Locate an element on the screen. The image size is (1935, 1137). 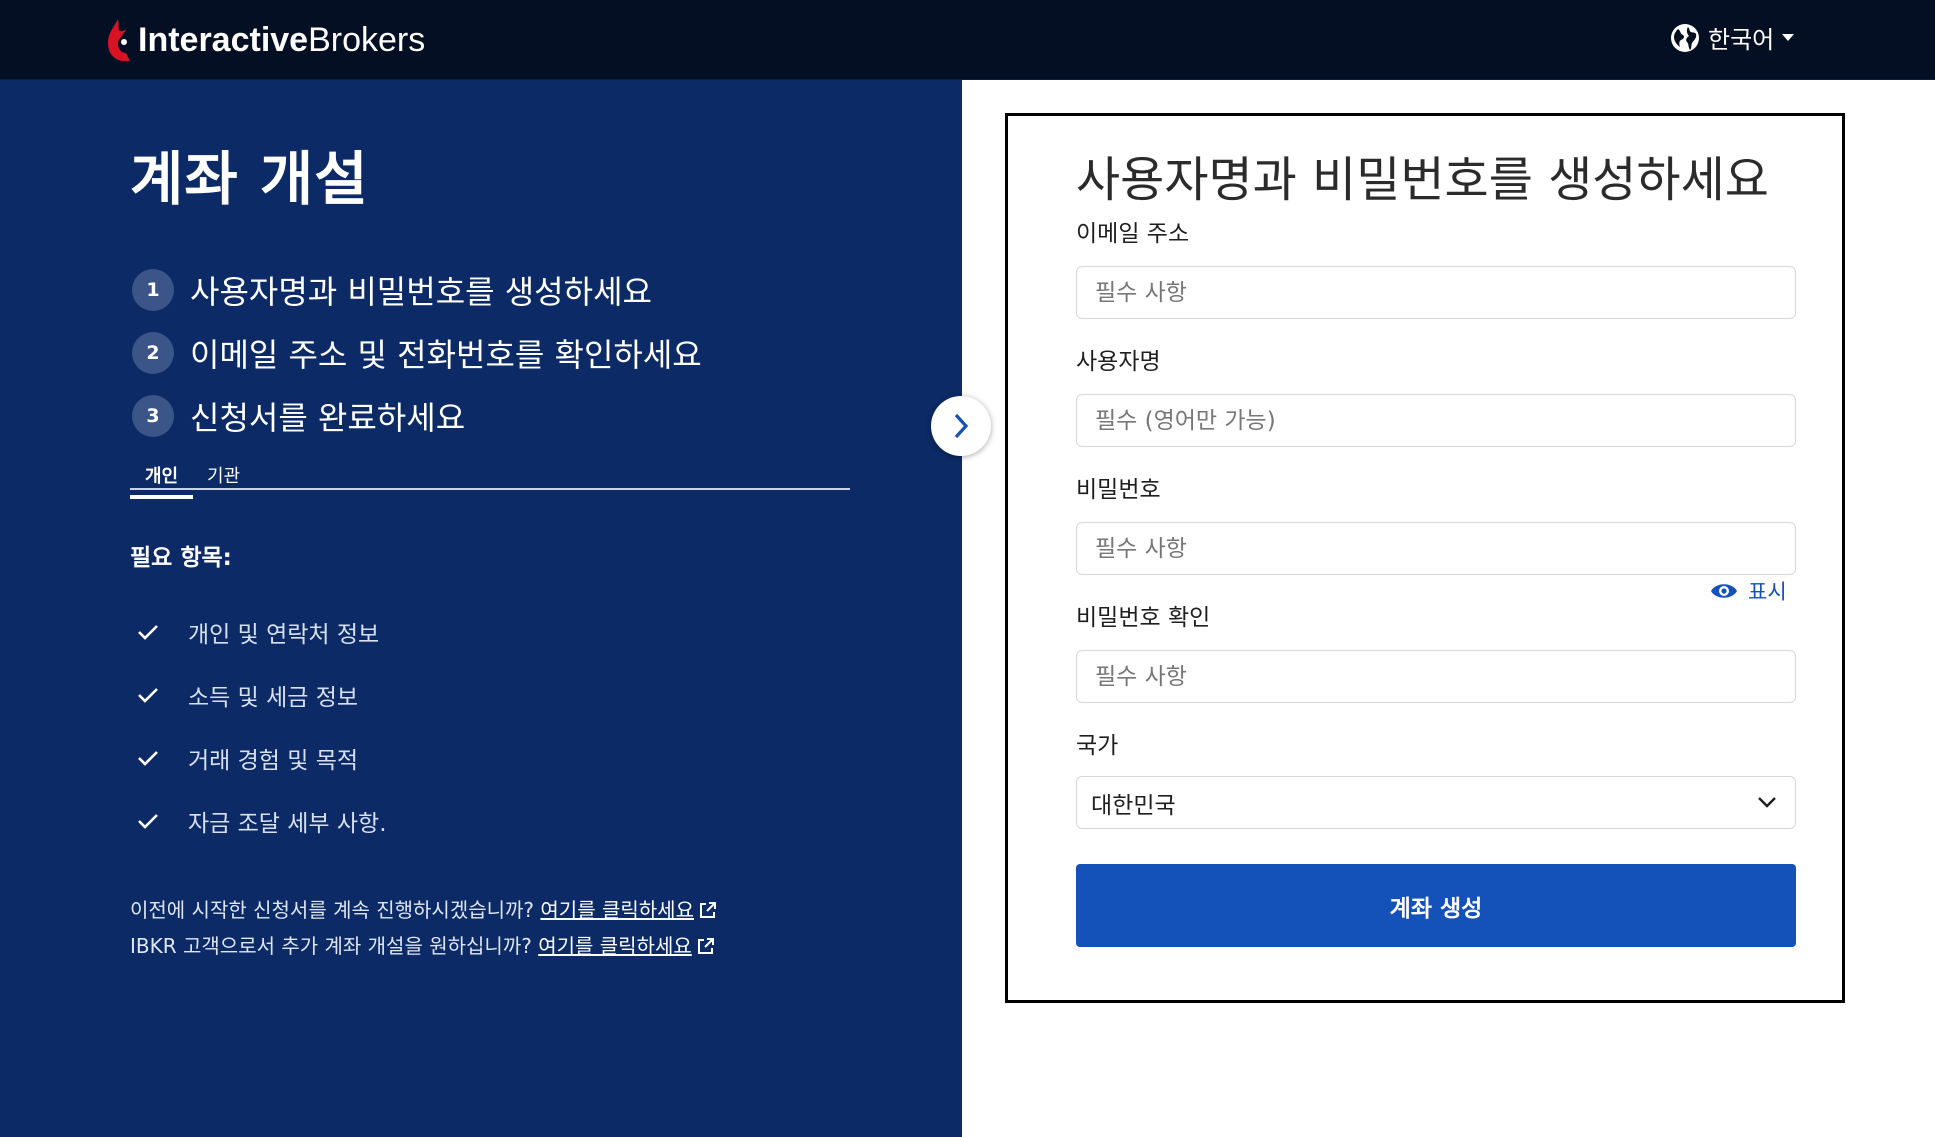
caret-down-icon is located at coordinates (1788, 37).